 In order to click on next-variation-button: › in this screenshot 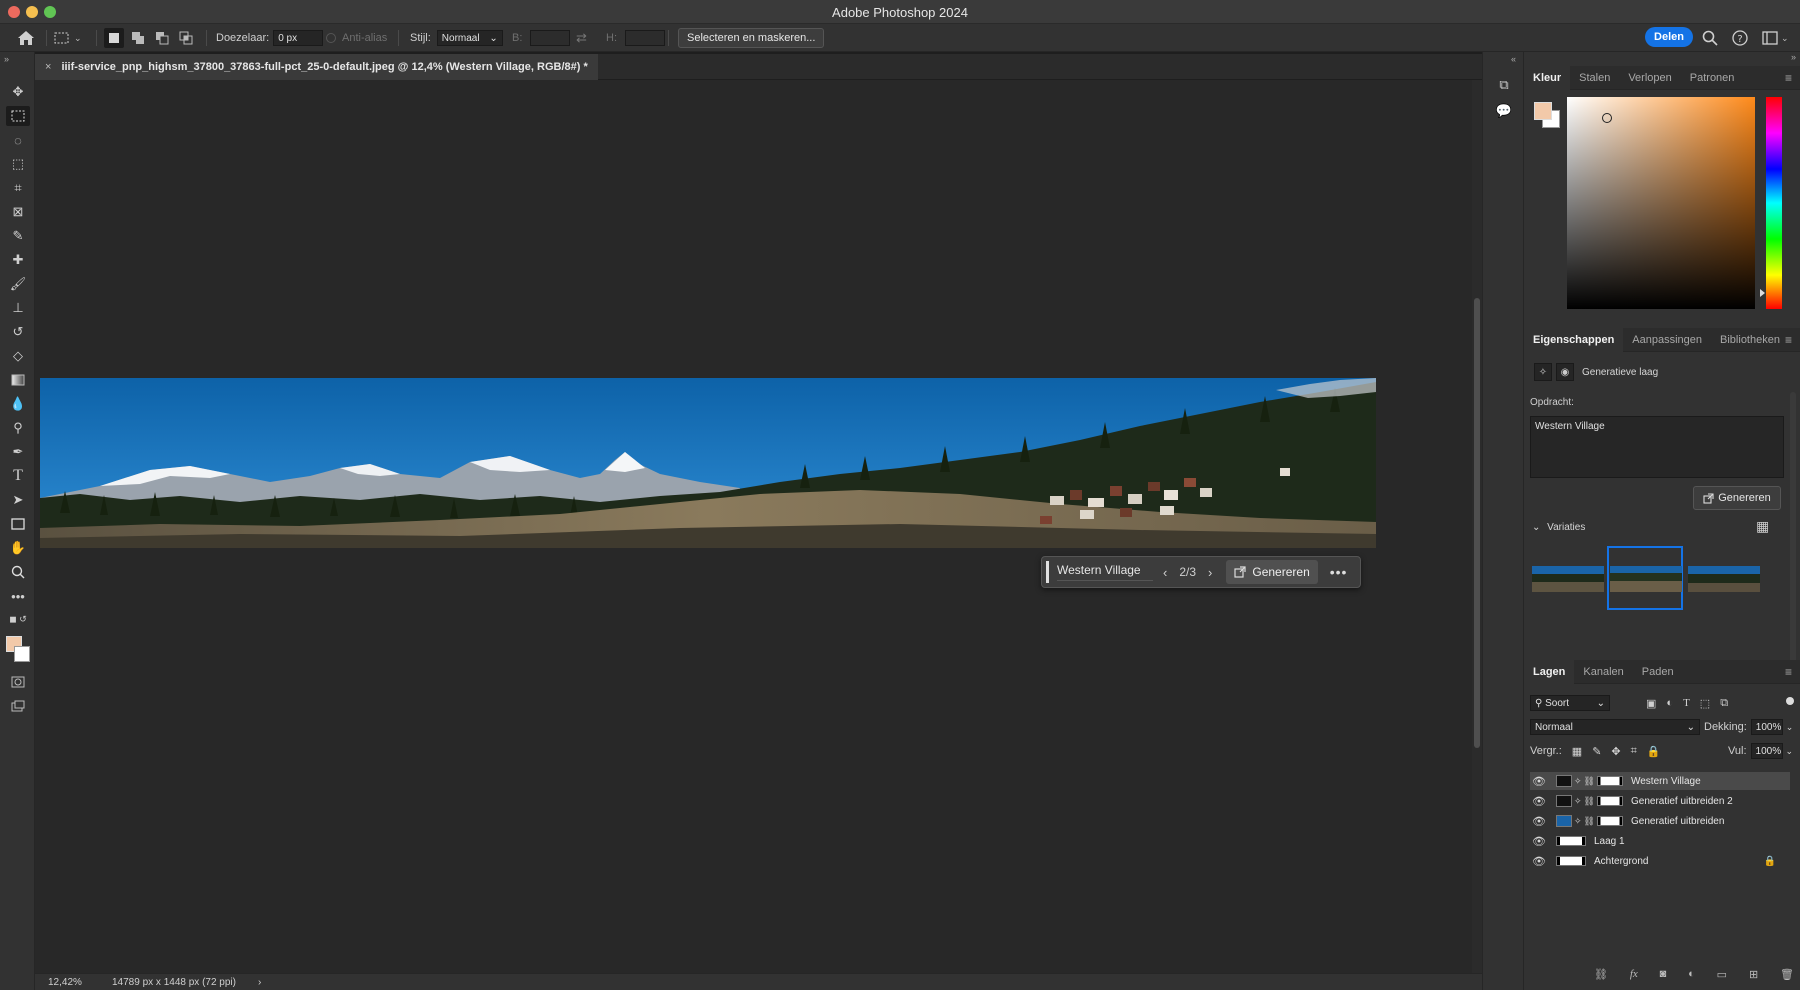, I will do `click(1210, 572)`.